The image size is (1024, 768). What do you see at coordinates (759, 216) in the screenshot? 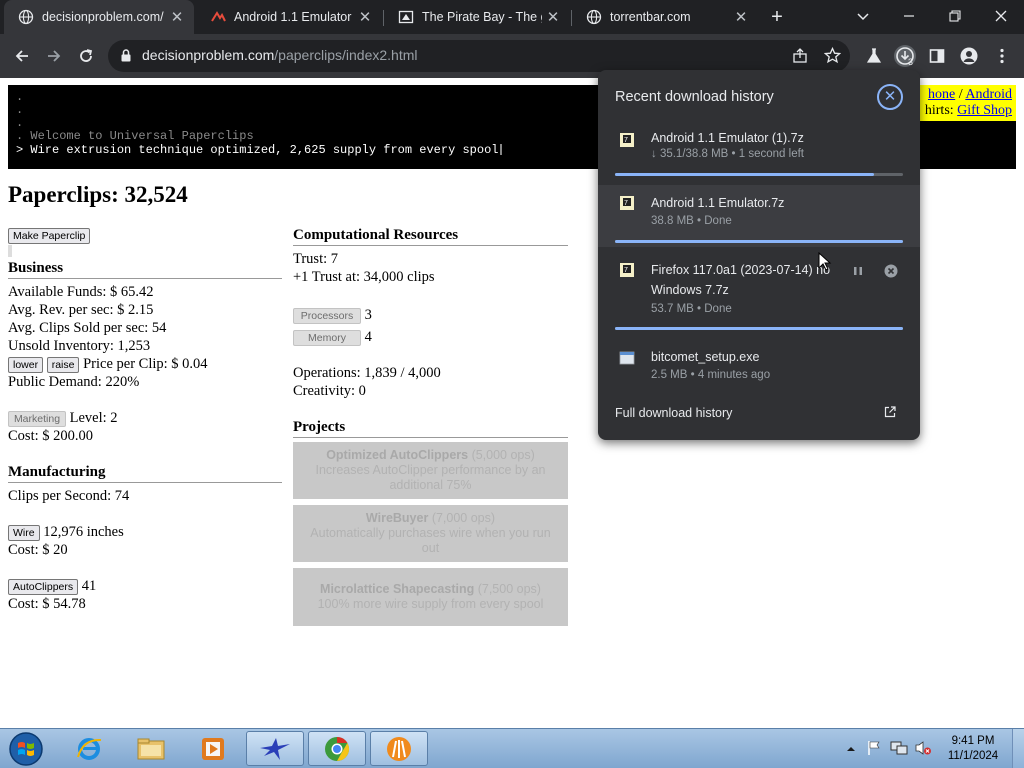
I see `download-item: 7 Android 1.1 Emulator.7z 38.8 MB • Done` at bounding box center [759, 216].